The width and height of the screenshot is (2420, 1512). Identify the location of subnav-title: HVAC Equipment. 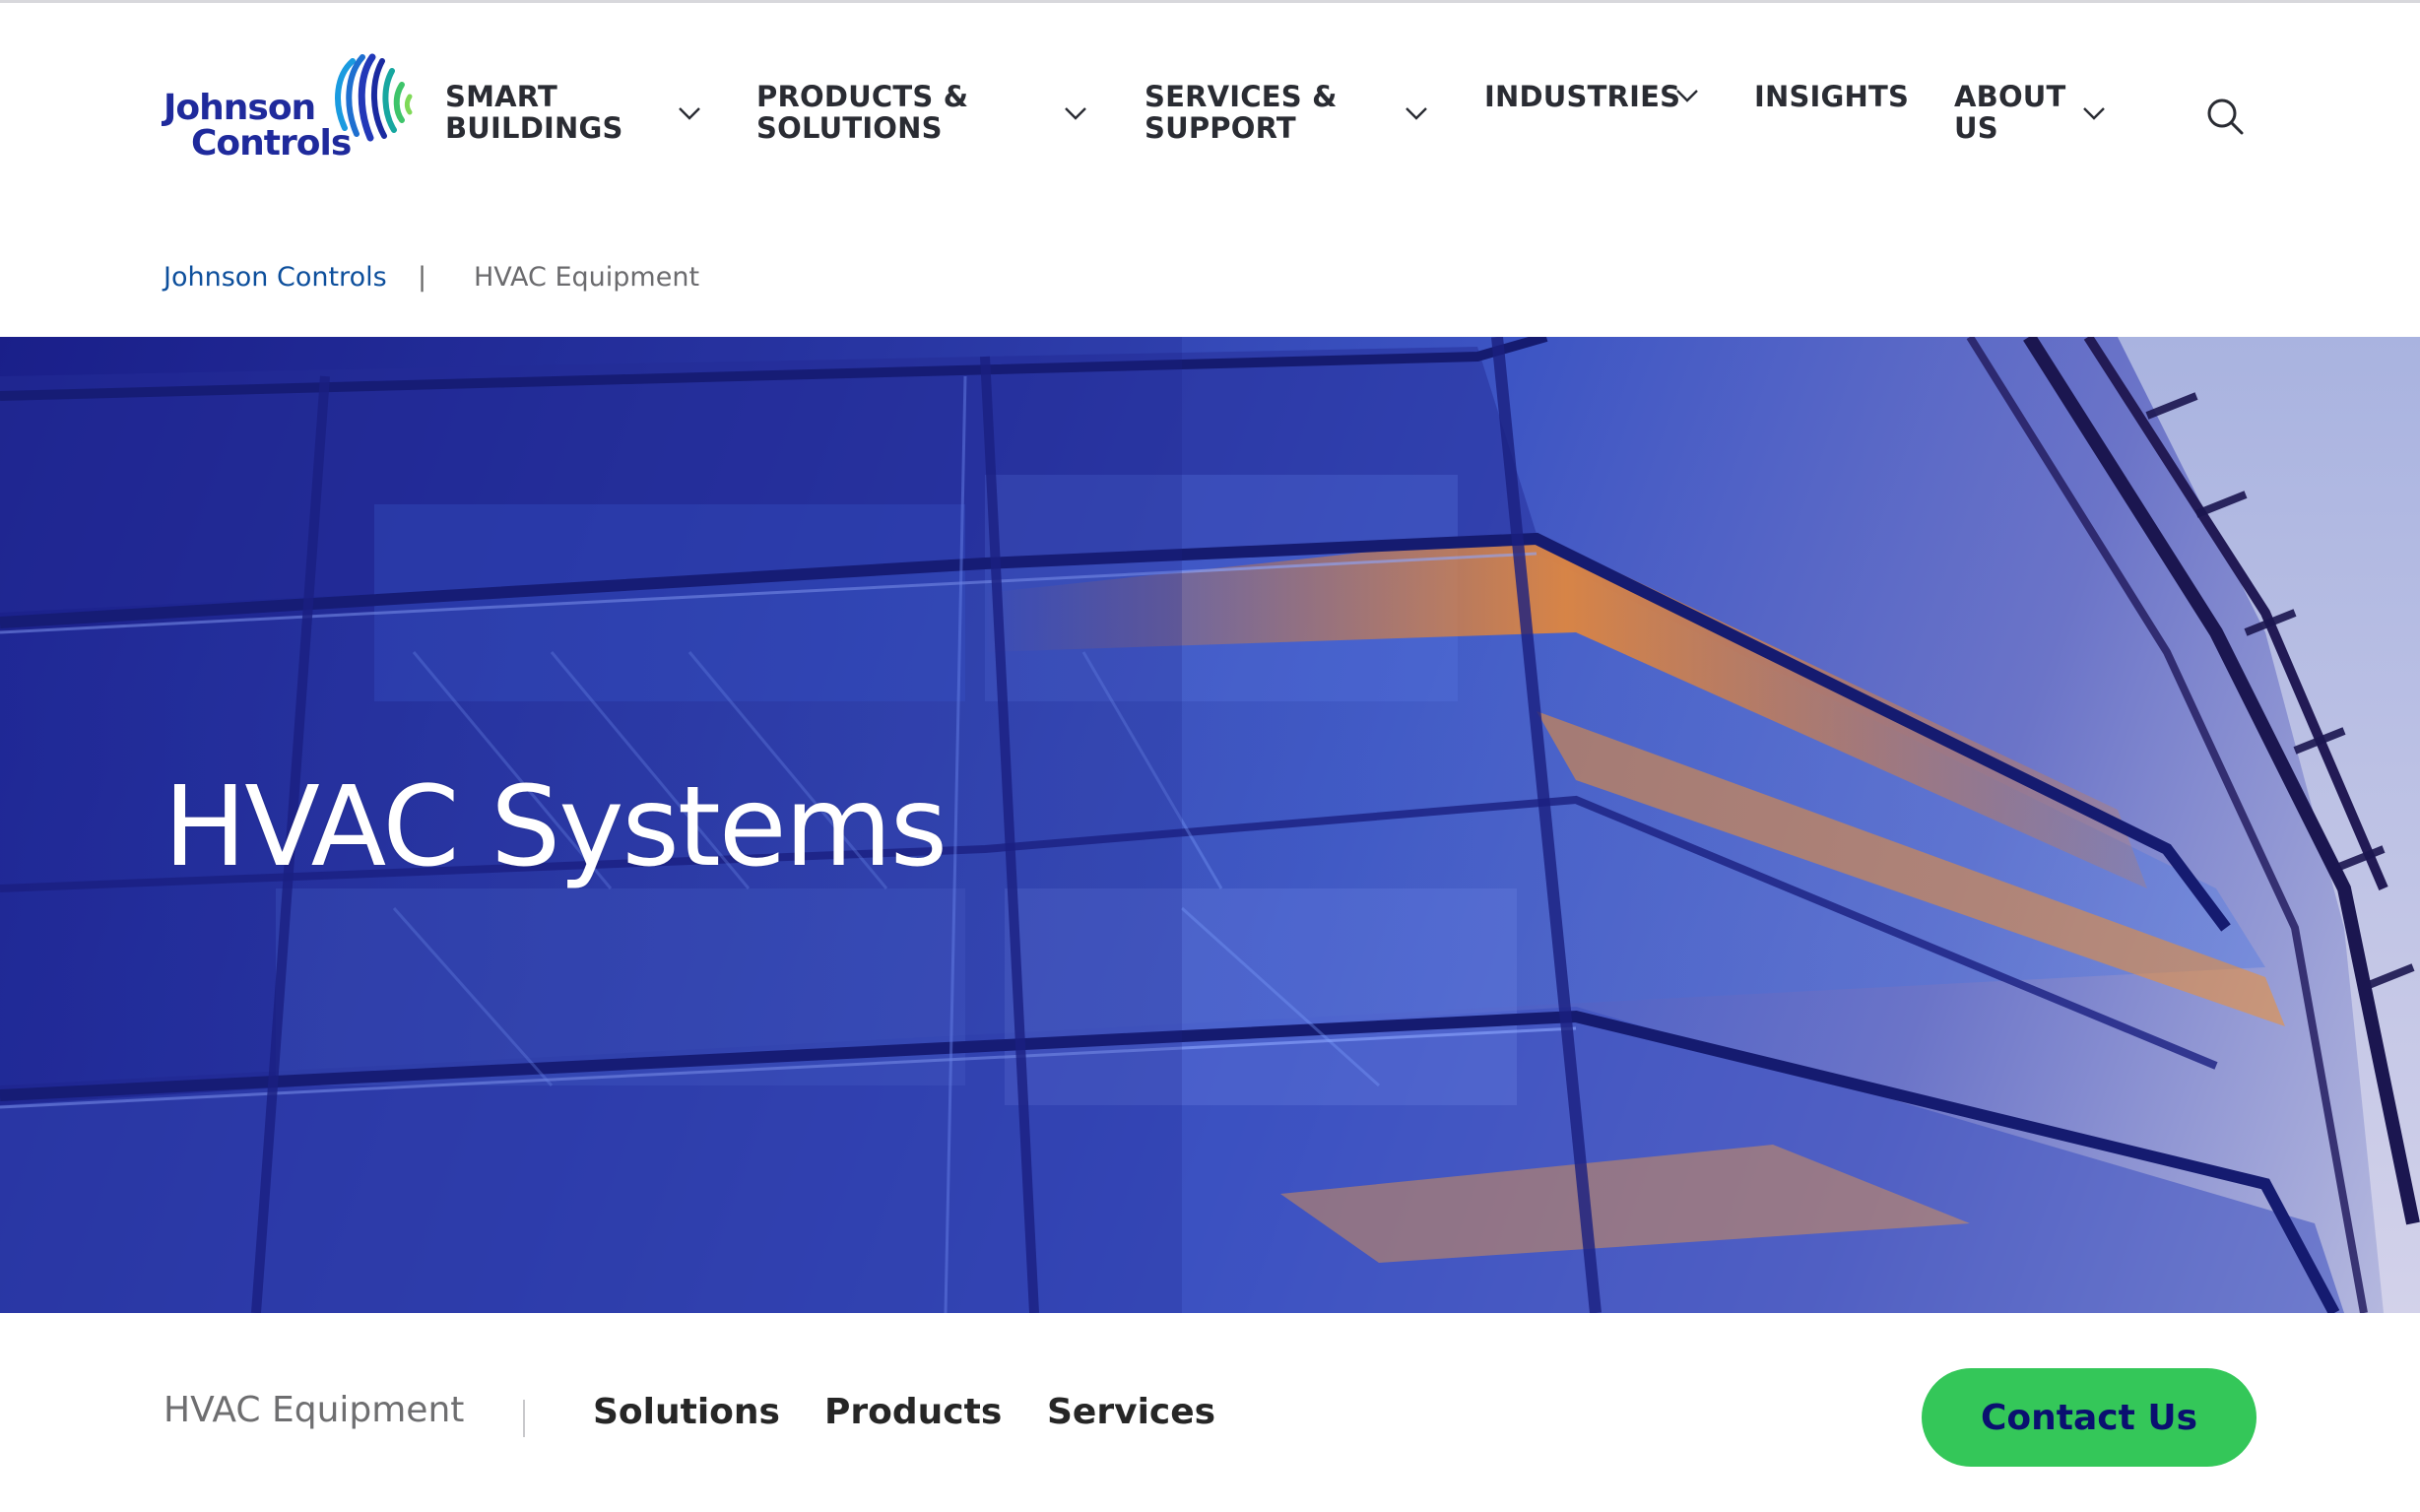
(314, 1410).